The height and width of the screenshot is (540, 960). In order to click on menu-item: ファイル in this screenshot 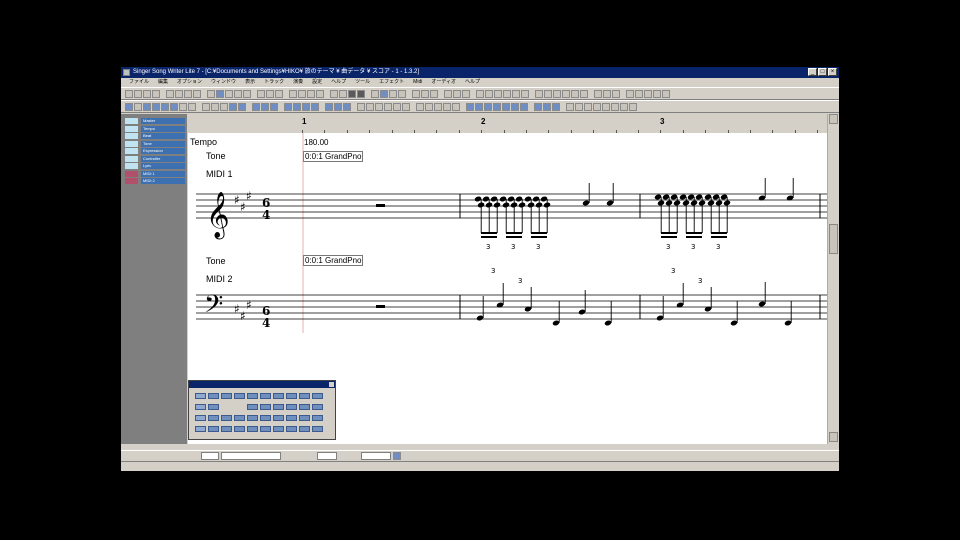, I will do `click(139, 82)`.